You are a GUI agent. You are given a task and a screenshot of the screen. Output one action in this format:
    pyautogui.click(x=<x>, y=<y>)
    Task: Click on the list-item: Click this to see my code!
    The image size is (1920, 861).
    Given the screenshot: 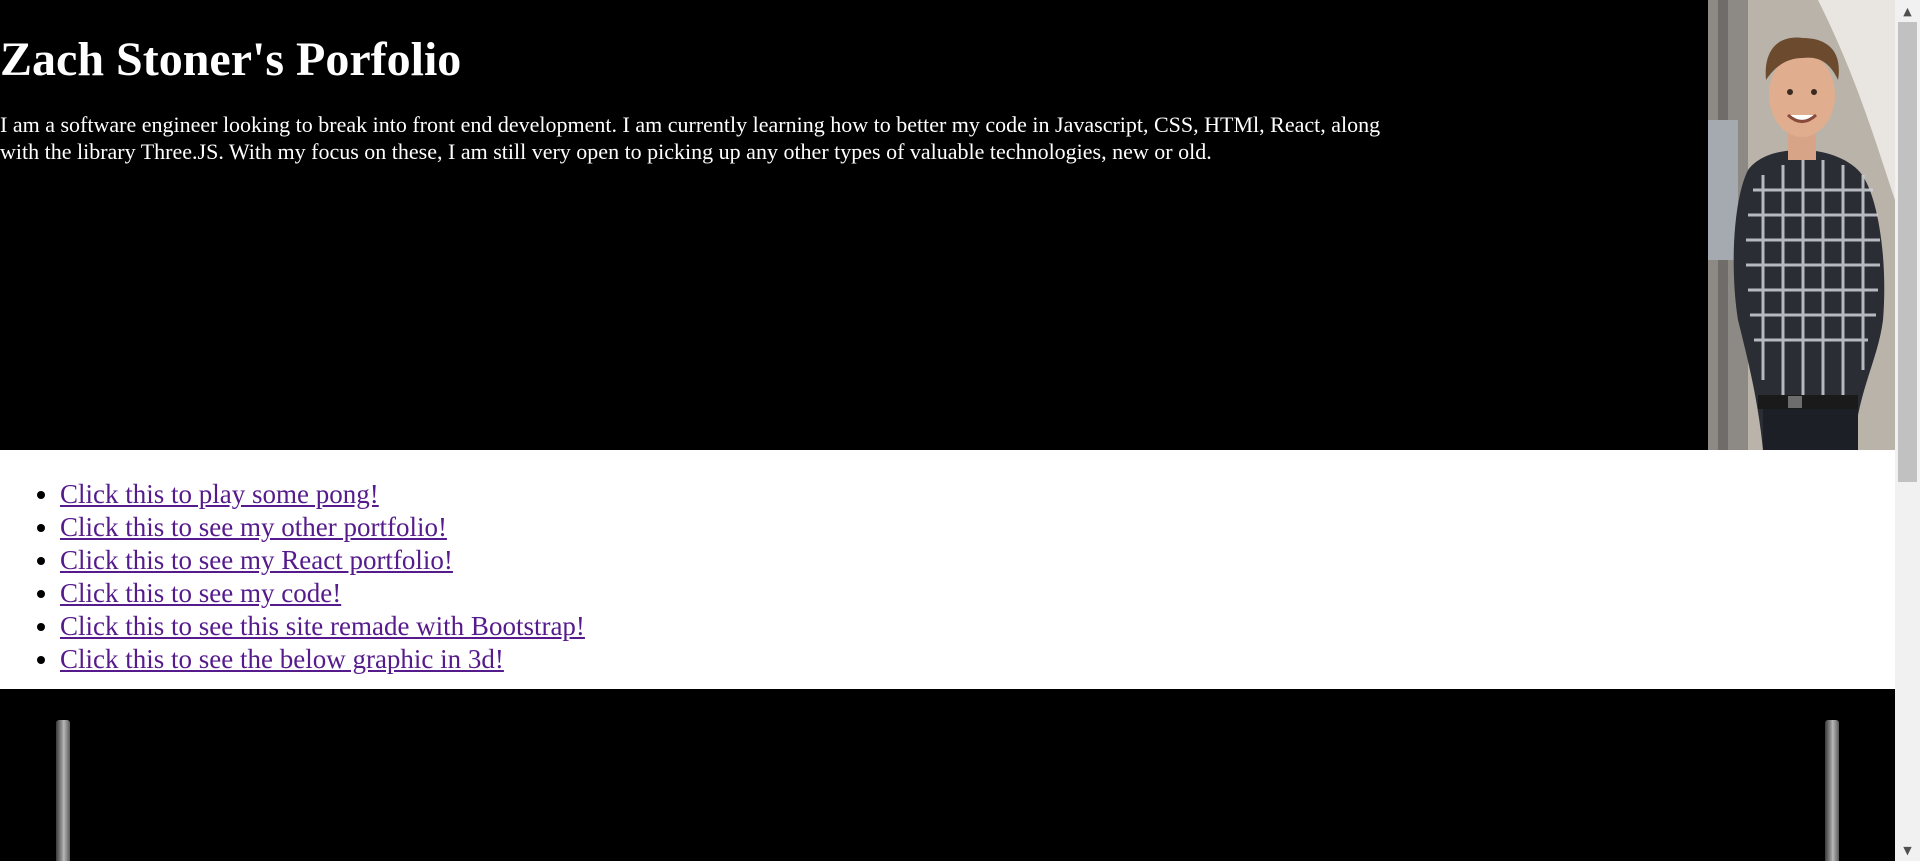 What is the action you would take?
    pyautogui.click(x=322, y=593)
    